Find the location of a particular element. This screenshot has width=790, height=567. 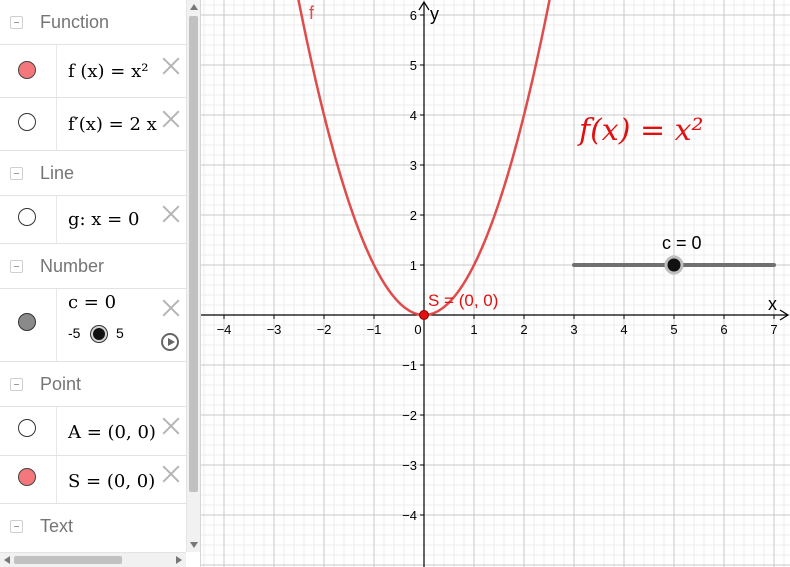

group-label-line: Line is located at coordinates (57, 173).